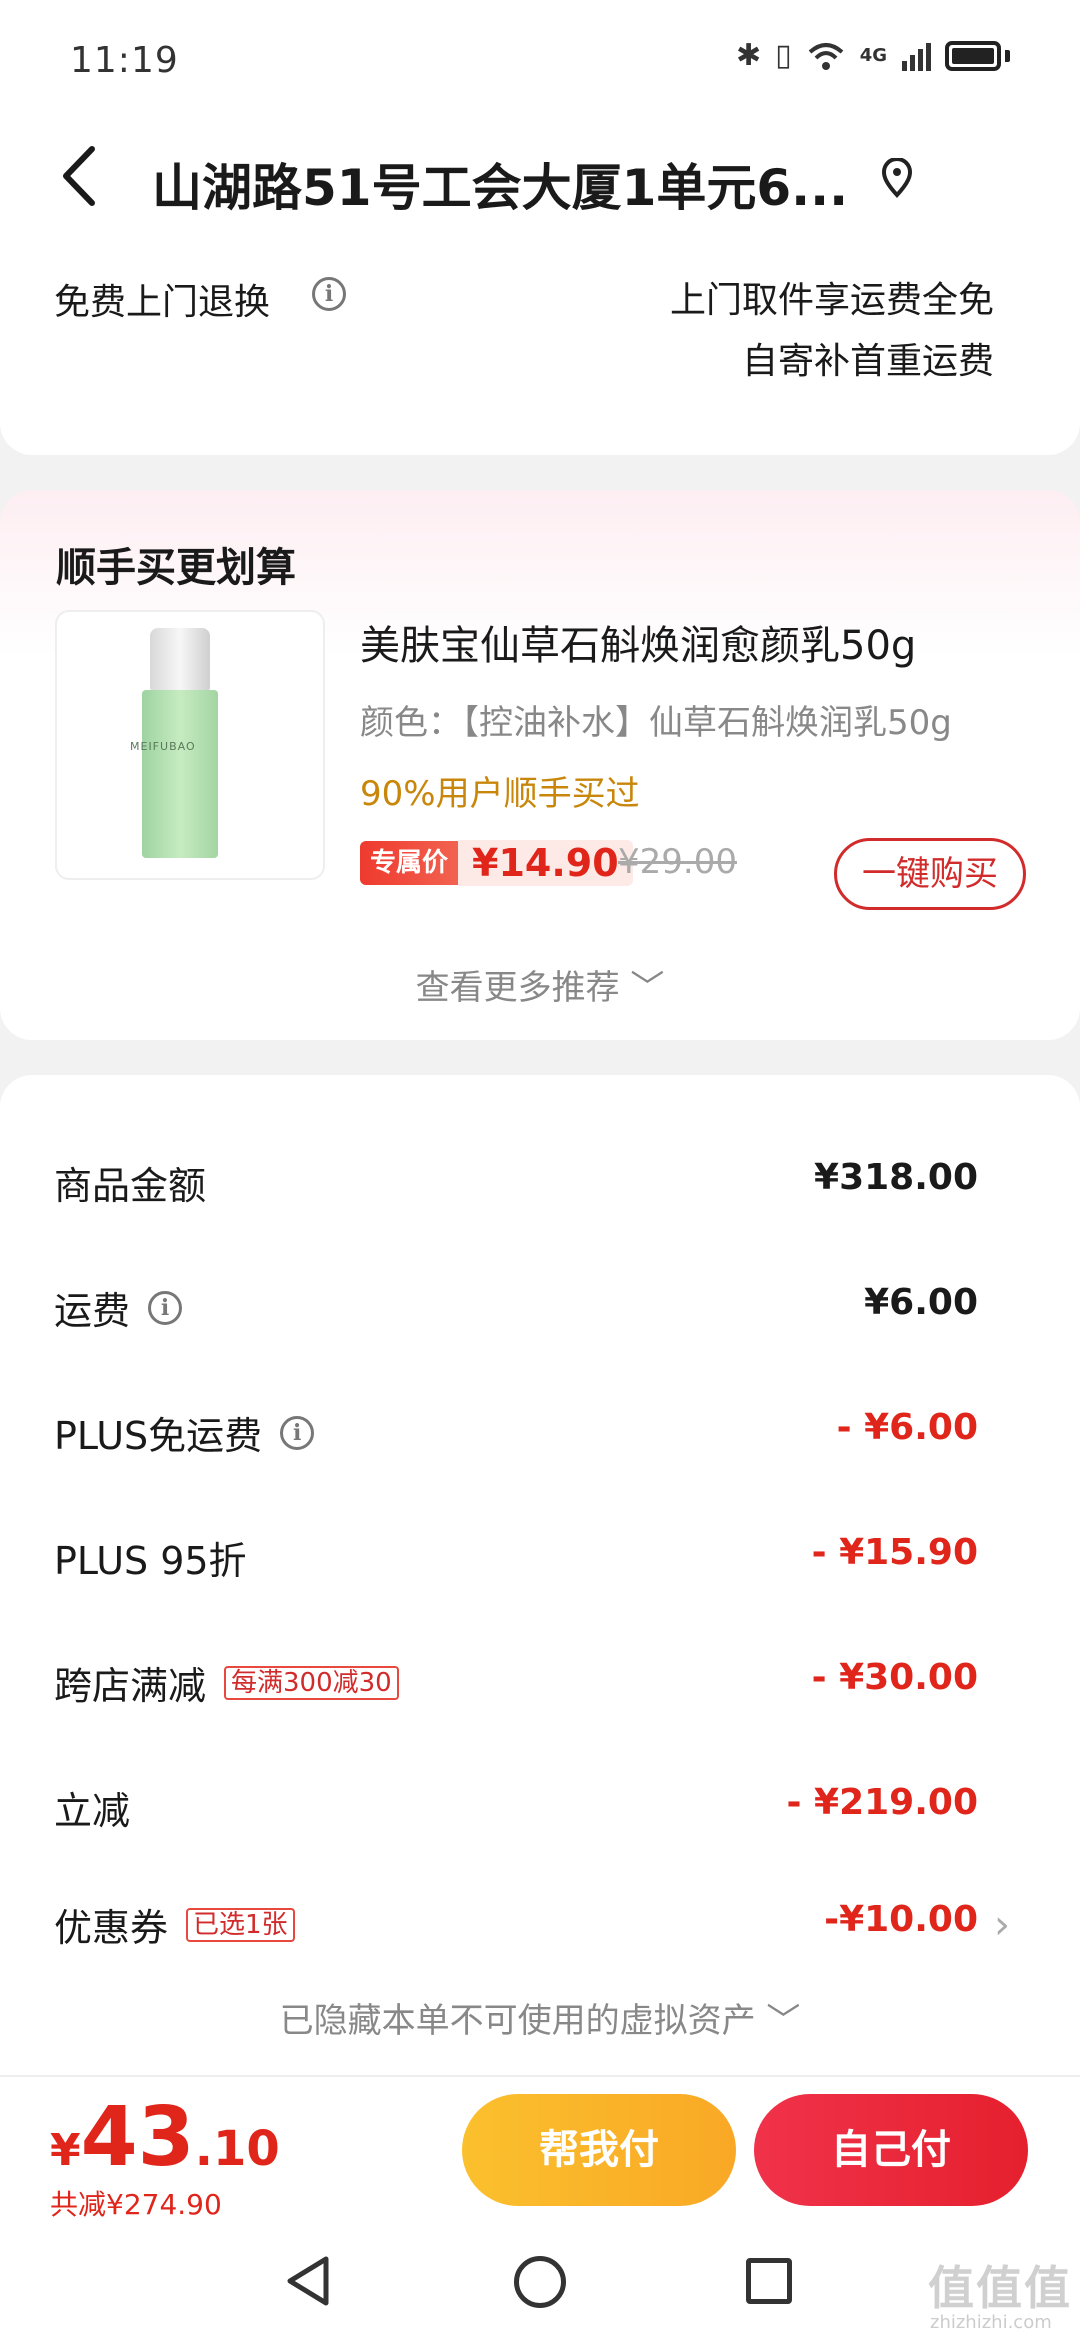 This screenshot has width=1080, height=2340. Describe the element at coordinates (540, 2282) in the screenshot. I see `nav-home-icon` at that location.